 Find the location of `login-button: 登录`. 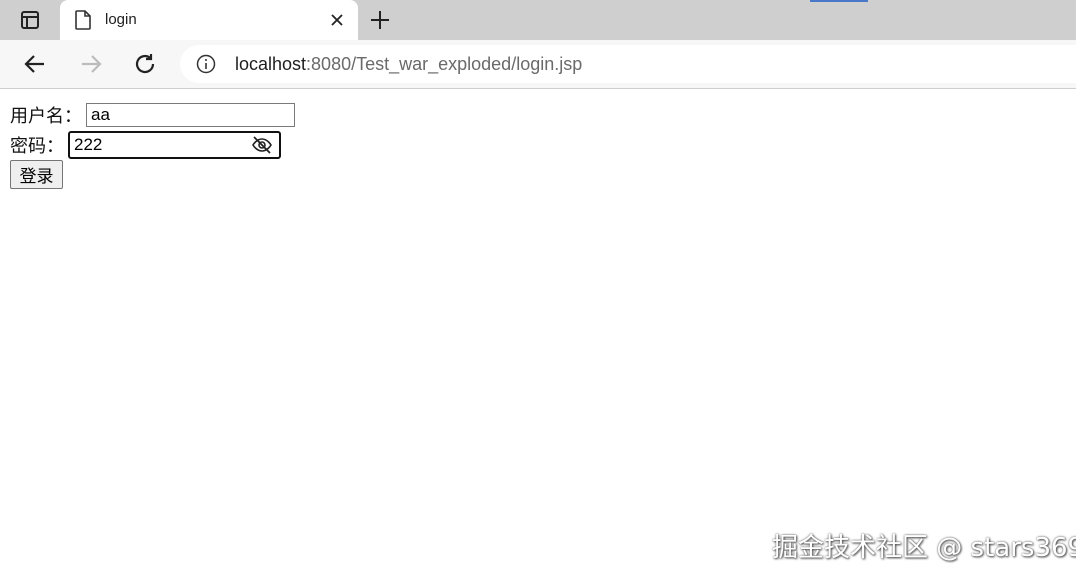

login-button: 登录 is located at coordinates (36, 174).